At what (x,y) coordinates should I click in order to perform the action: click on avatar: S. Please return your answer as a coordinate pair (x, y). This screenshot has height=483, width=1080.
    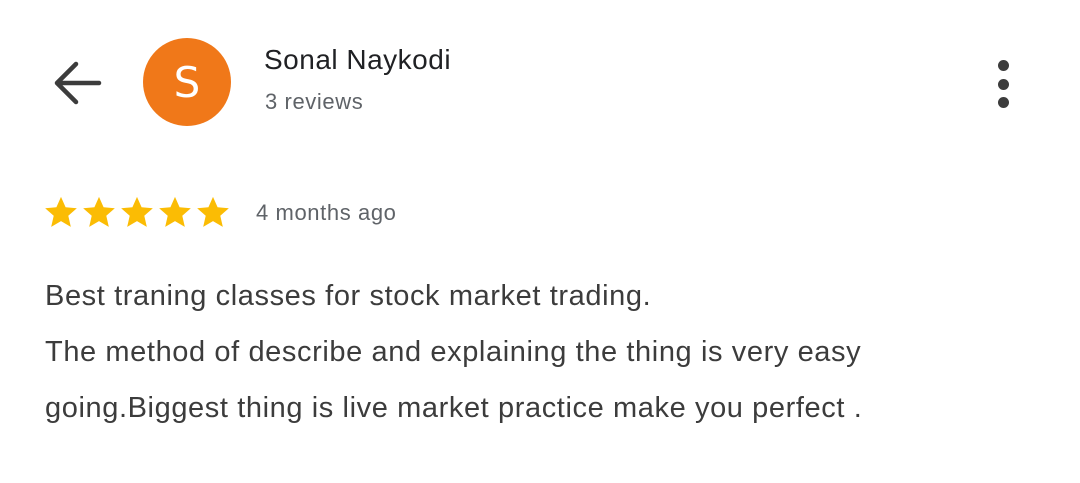
    Looking at the image, I should click on (187, 82).